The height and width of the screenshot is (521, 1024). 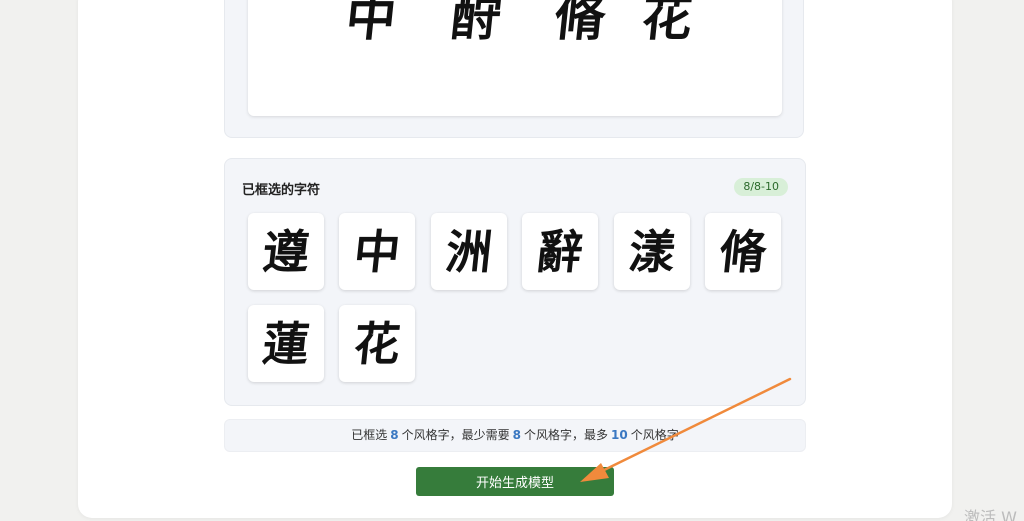 I want to click on char-tile: 漾, so click(x=652, y=251).